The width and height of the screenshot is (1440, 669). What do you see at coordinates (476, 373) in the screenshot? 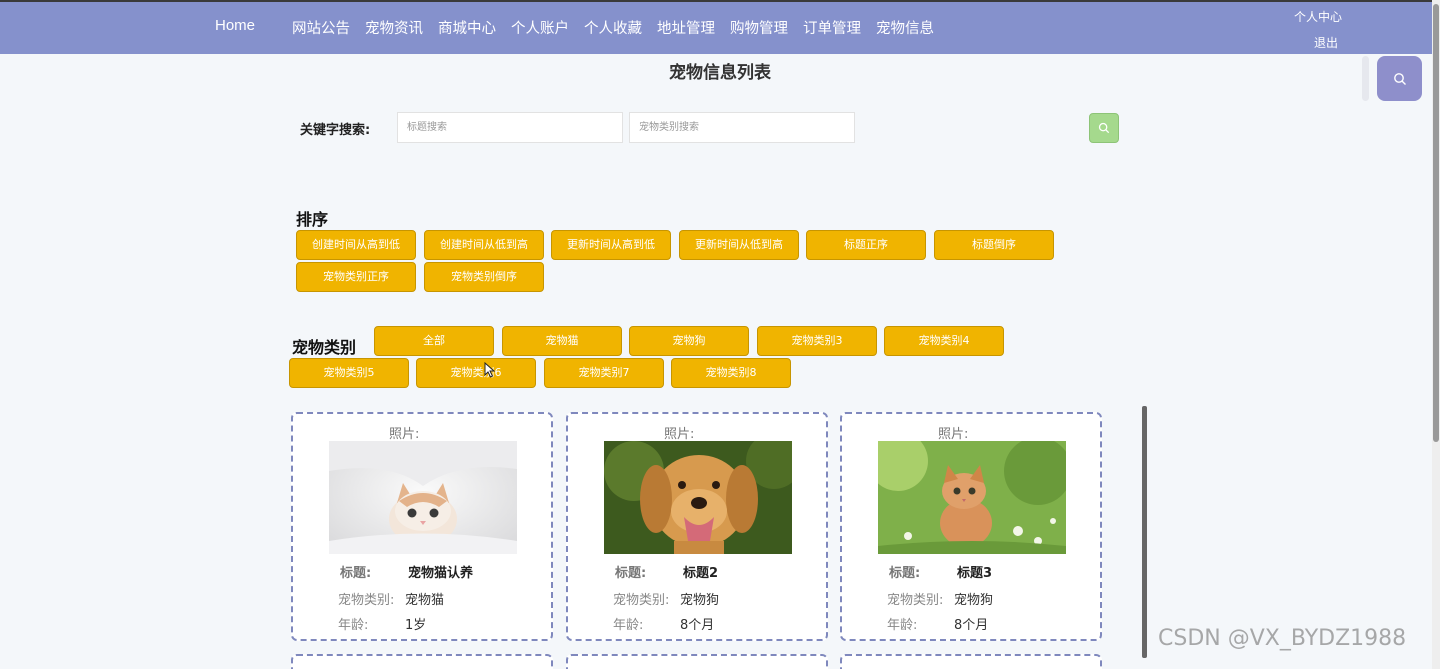
I see `category-6-button: 宠物类别6` at bounding box center [476, 373].